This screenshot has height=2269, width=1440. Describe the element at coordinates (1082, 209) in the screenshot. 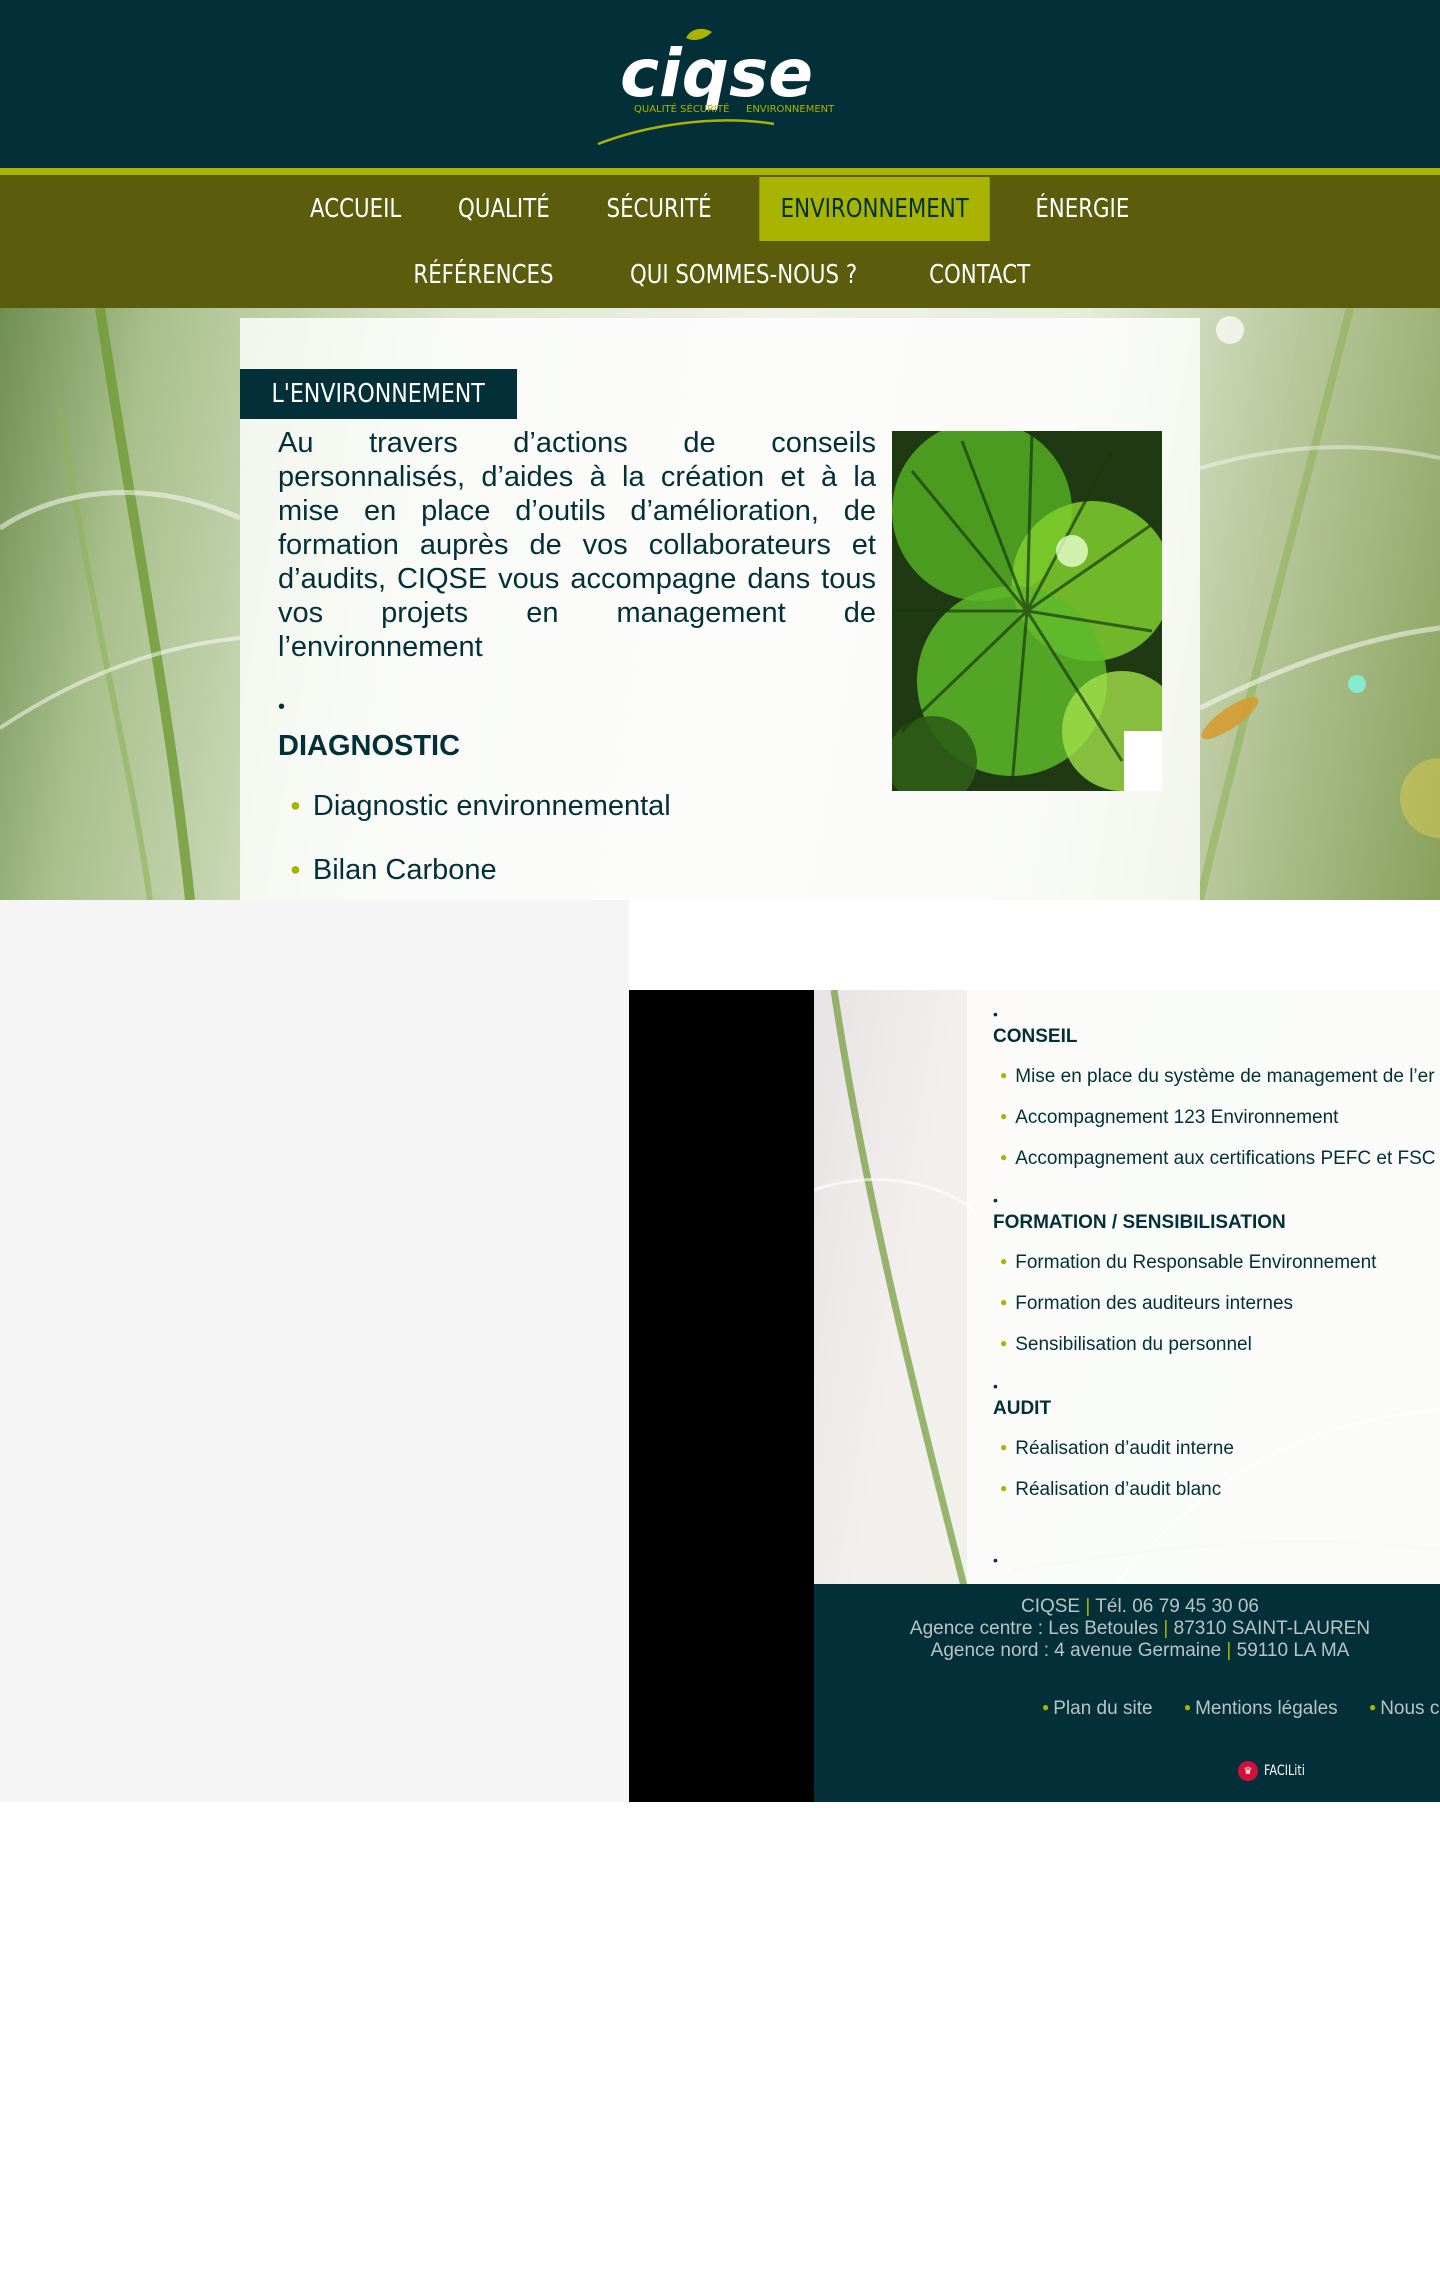

I see `nav-energie: ÉNERGIE` at that location.